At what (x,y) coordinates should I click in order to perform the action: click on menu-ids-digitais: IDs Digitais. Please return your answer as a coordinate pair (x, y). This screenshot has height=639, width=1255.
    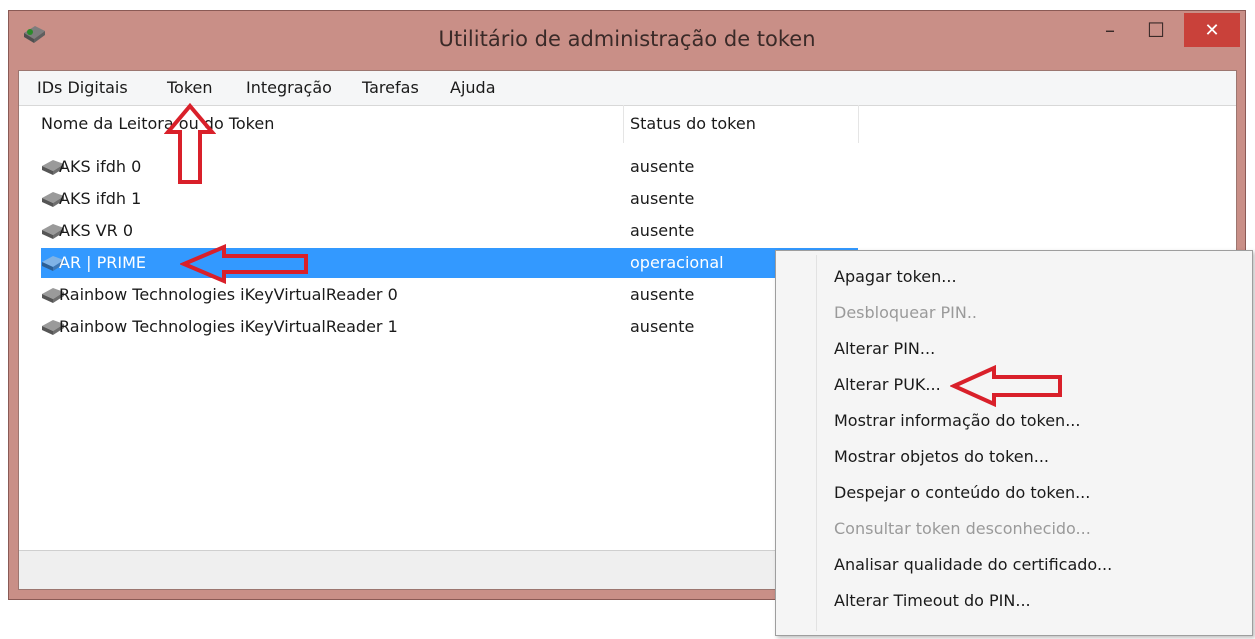
    Looking at the image, I should click on (82, 87).